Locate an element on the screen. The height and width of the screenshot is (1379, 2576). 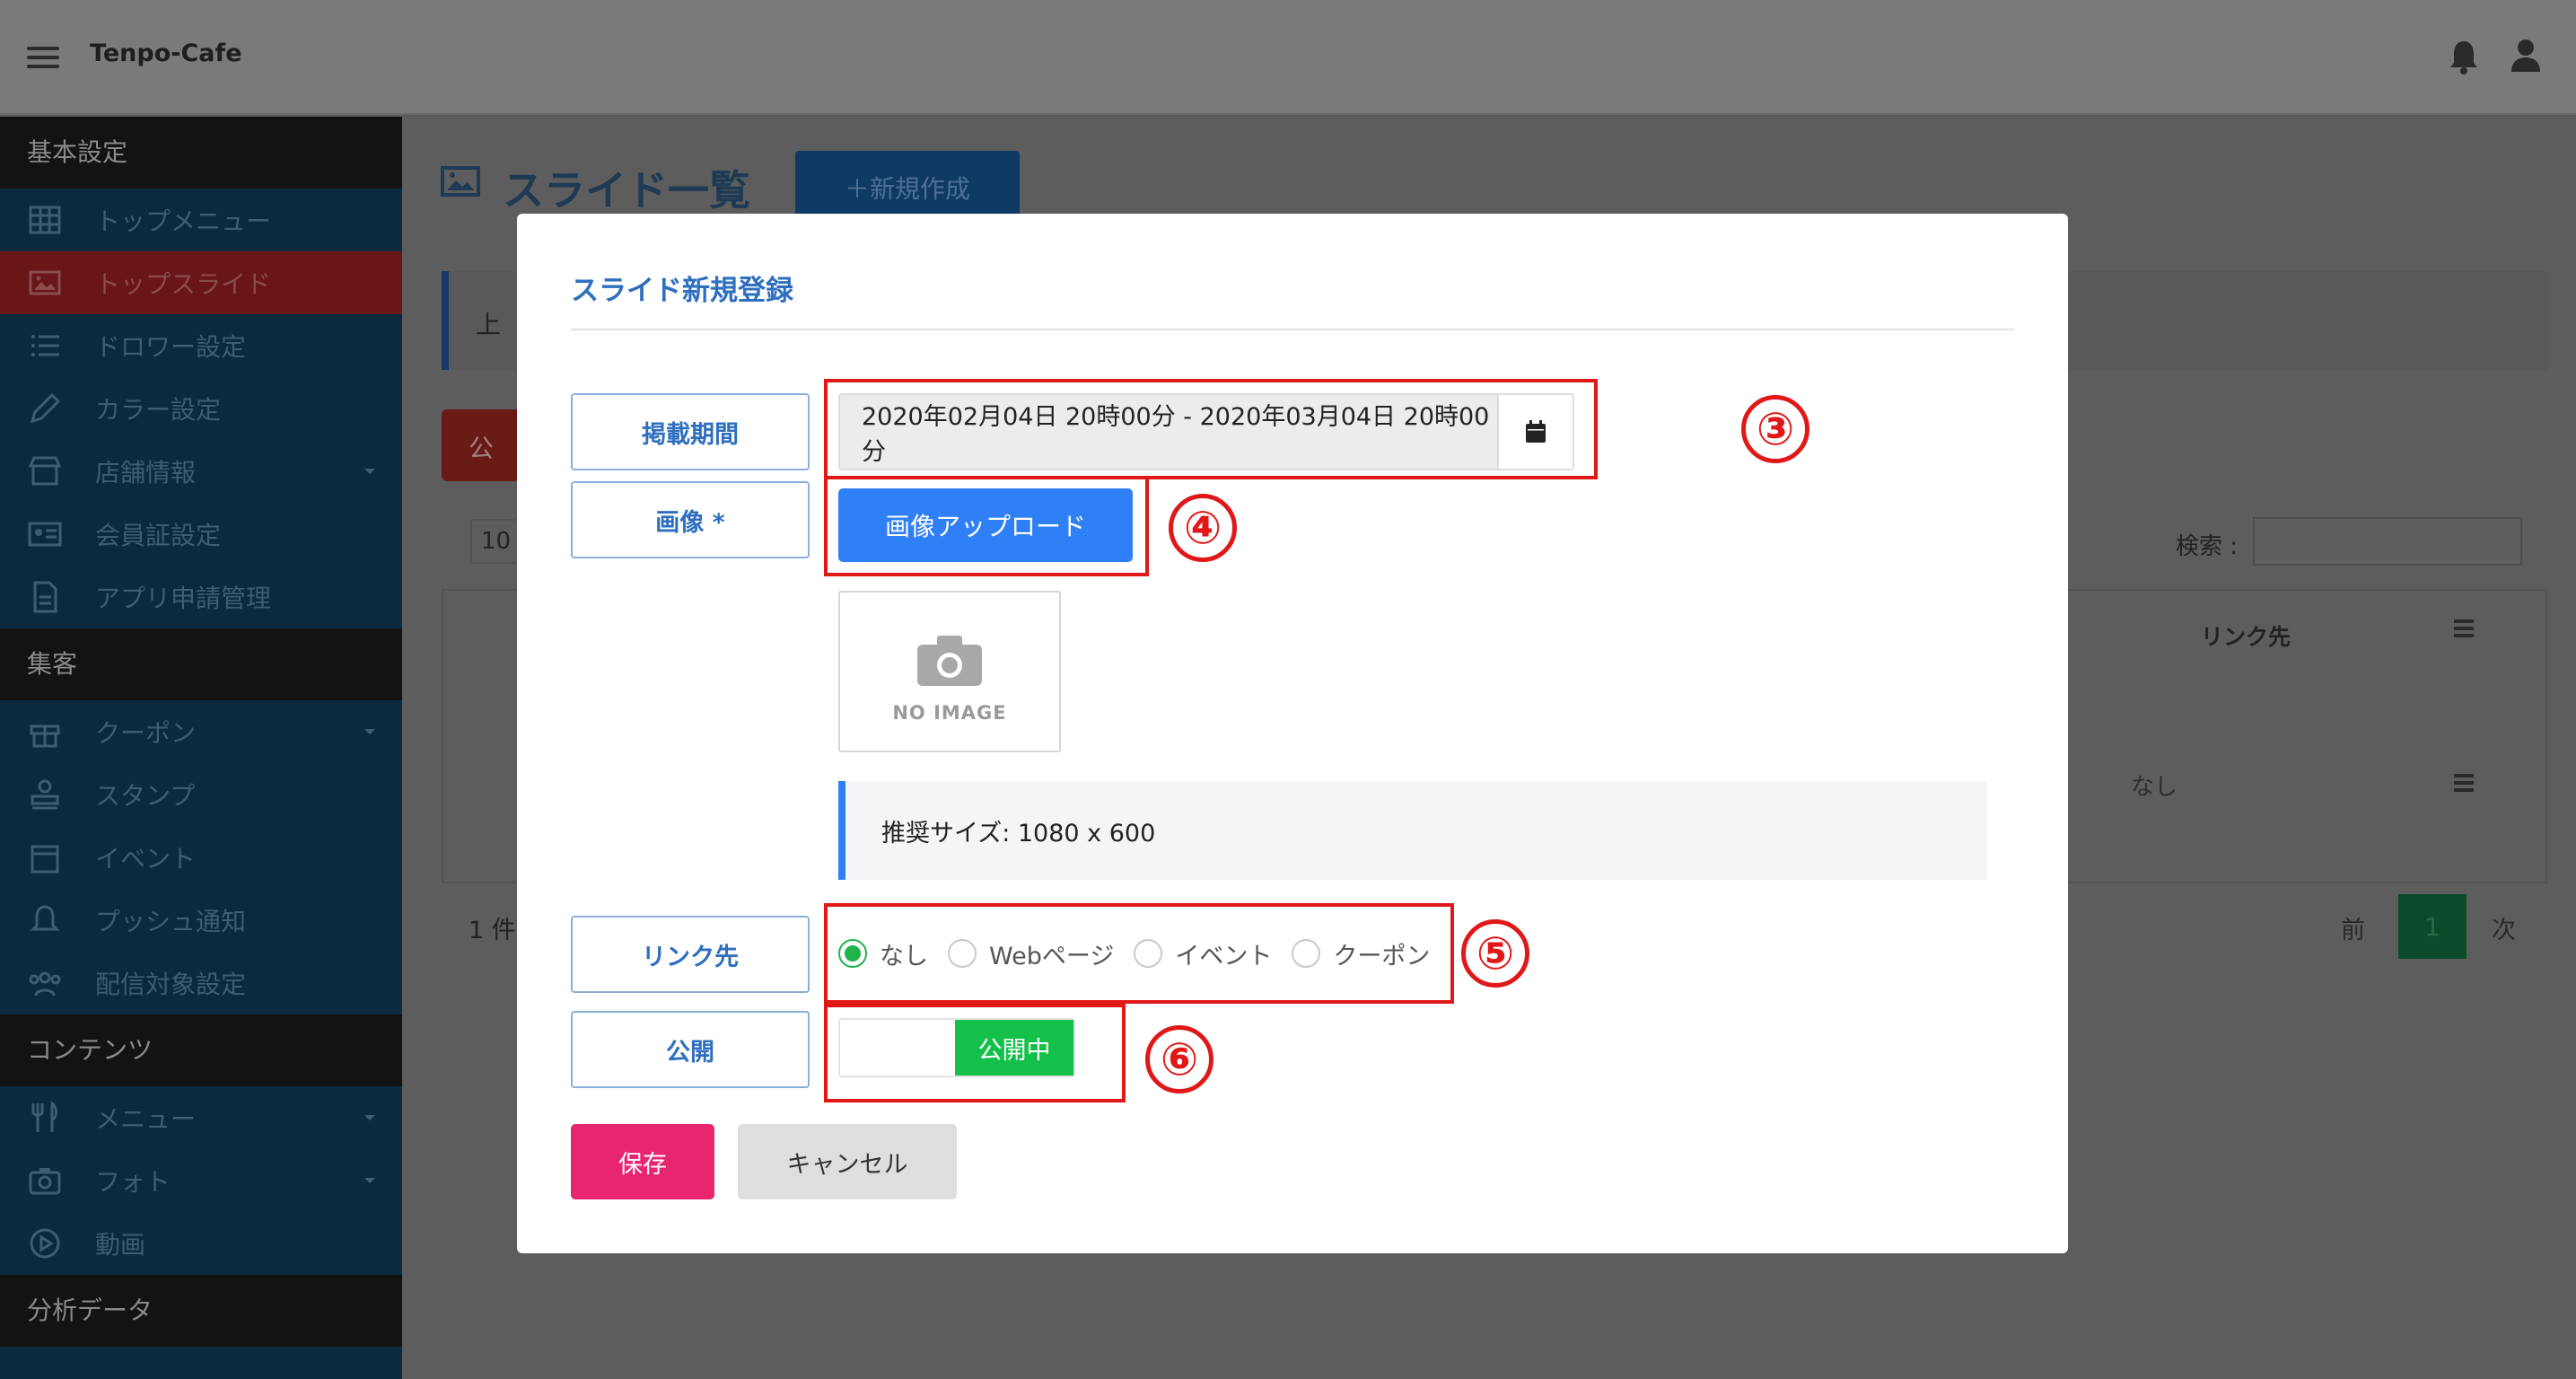
bell-icon is located at coordinates (45, 918).